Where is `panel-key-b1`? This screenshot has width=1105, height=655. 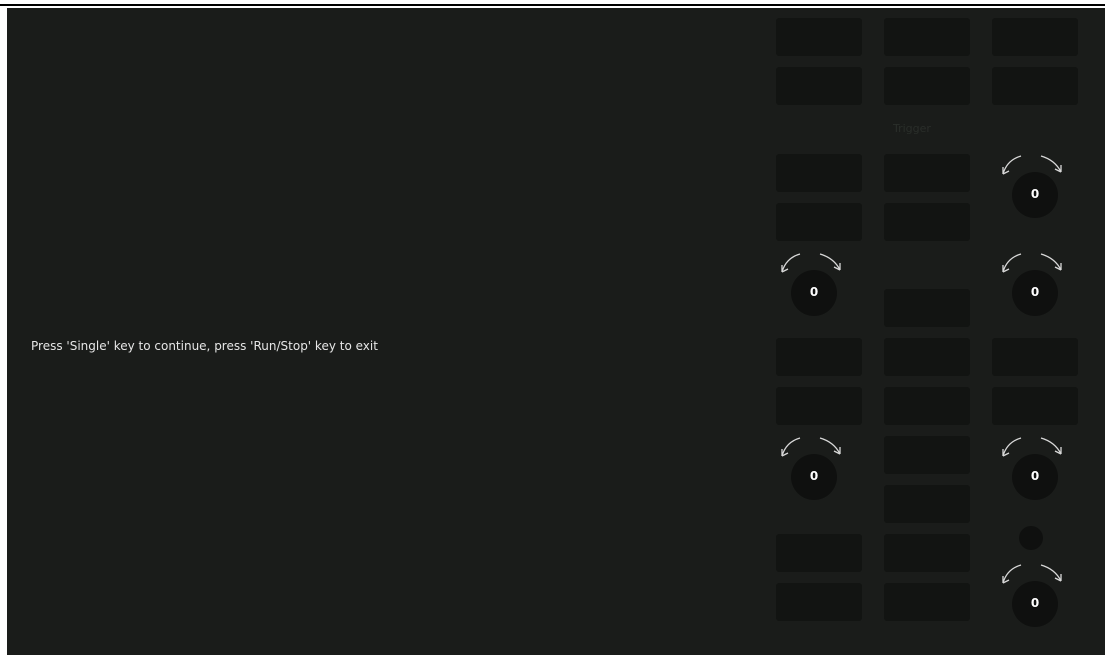
panel-key-b1 is located at coordinates (927, 37).